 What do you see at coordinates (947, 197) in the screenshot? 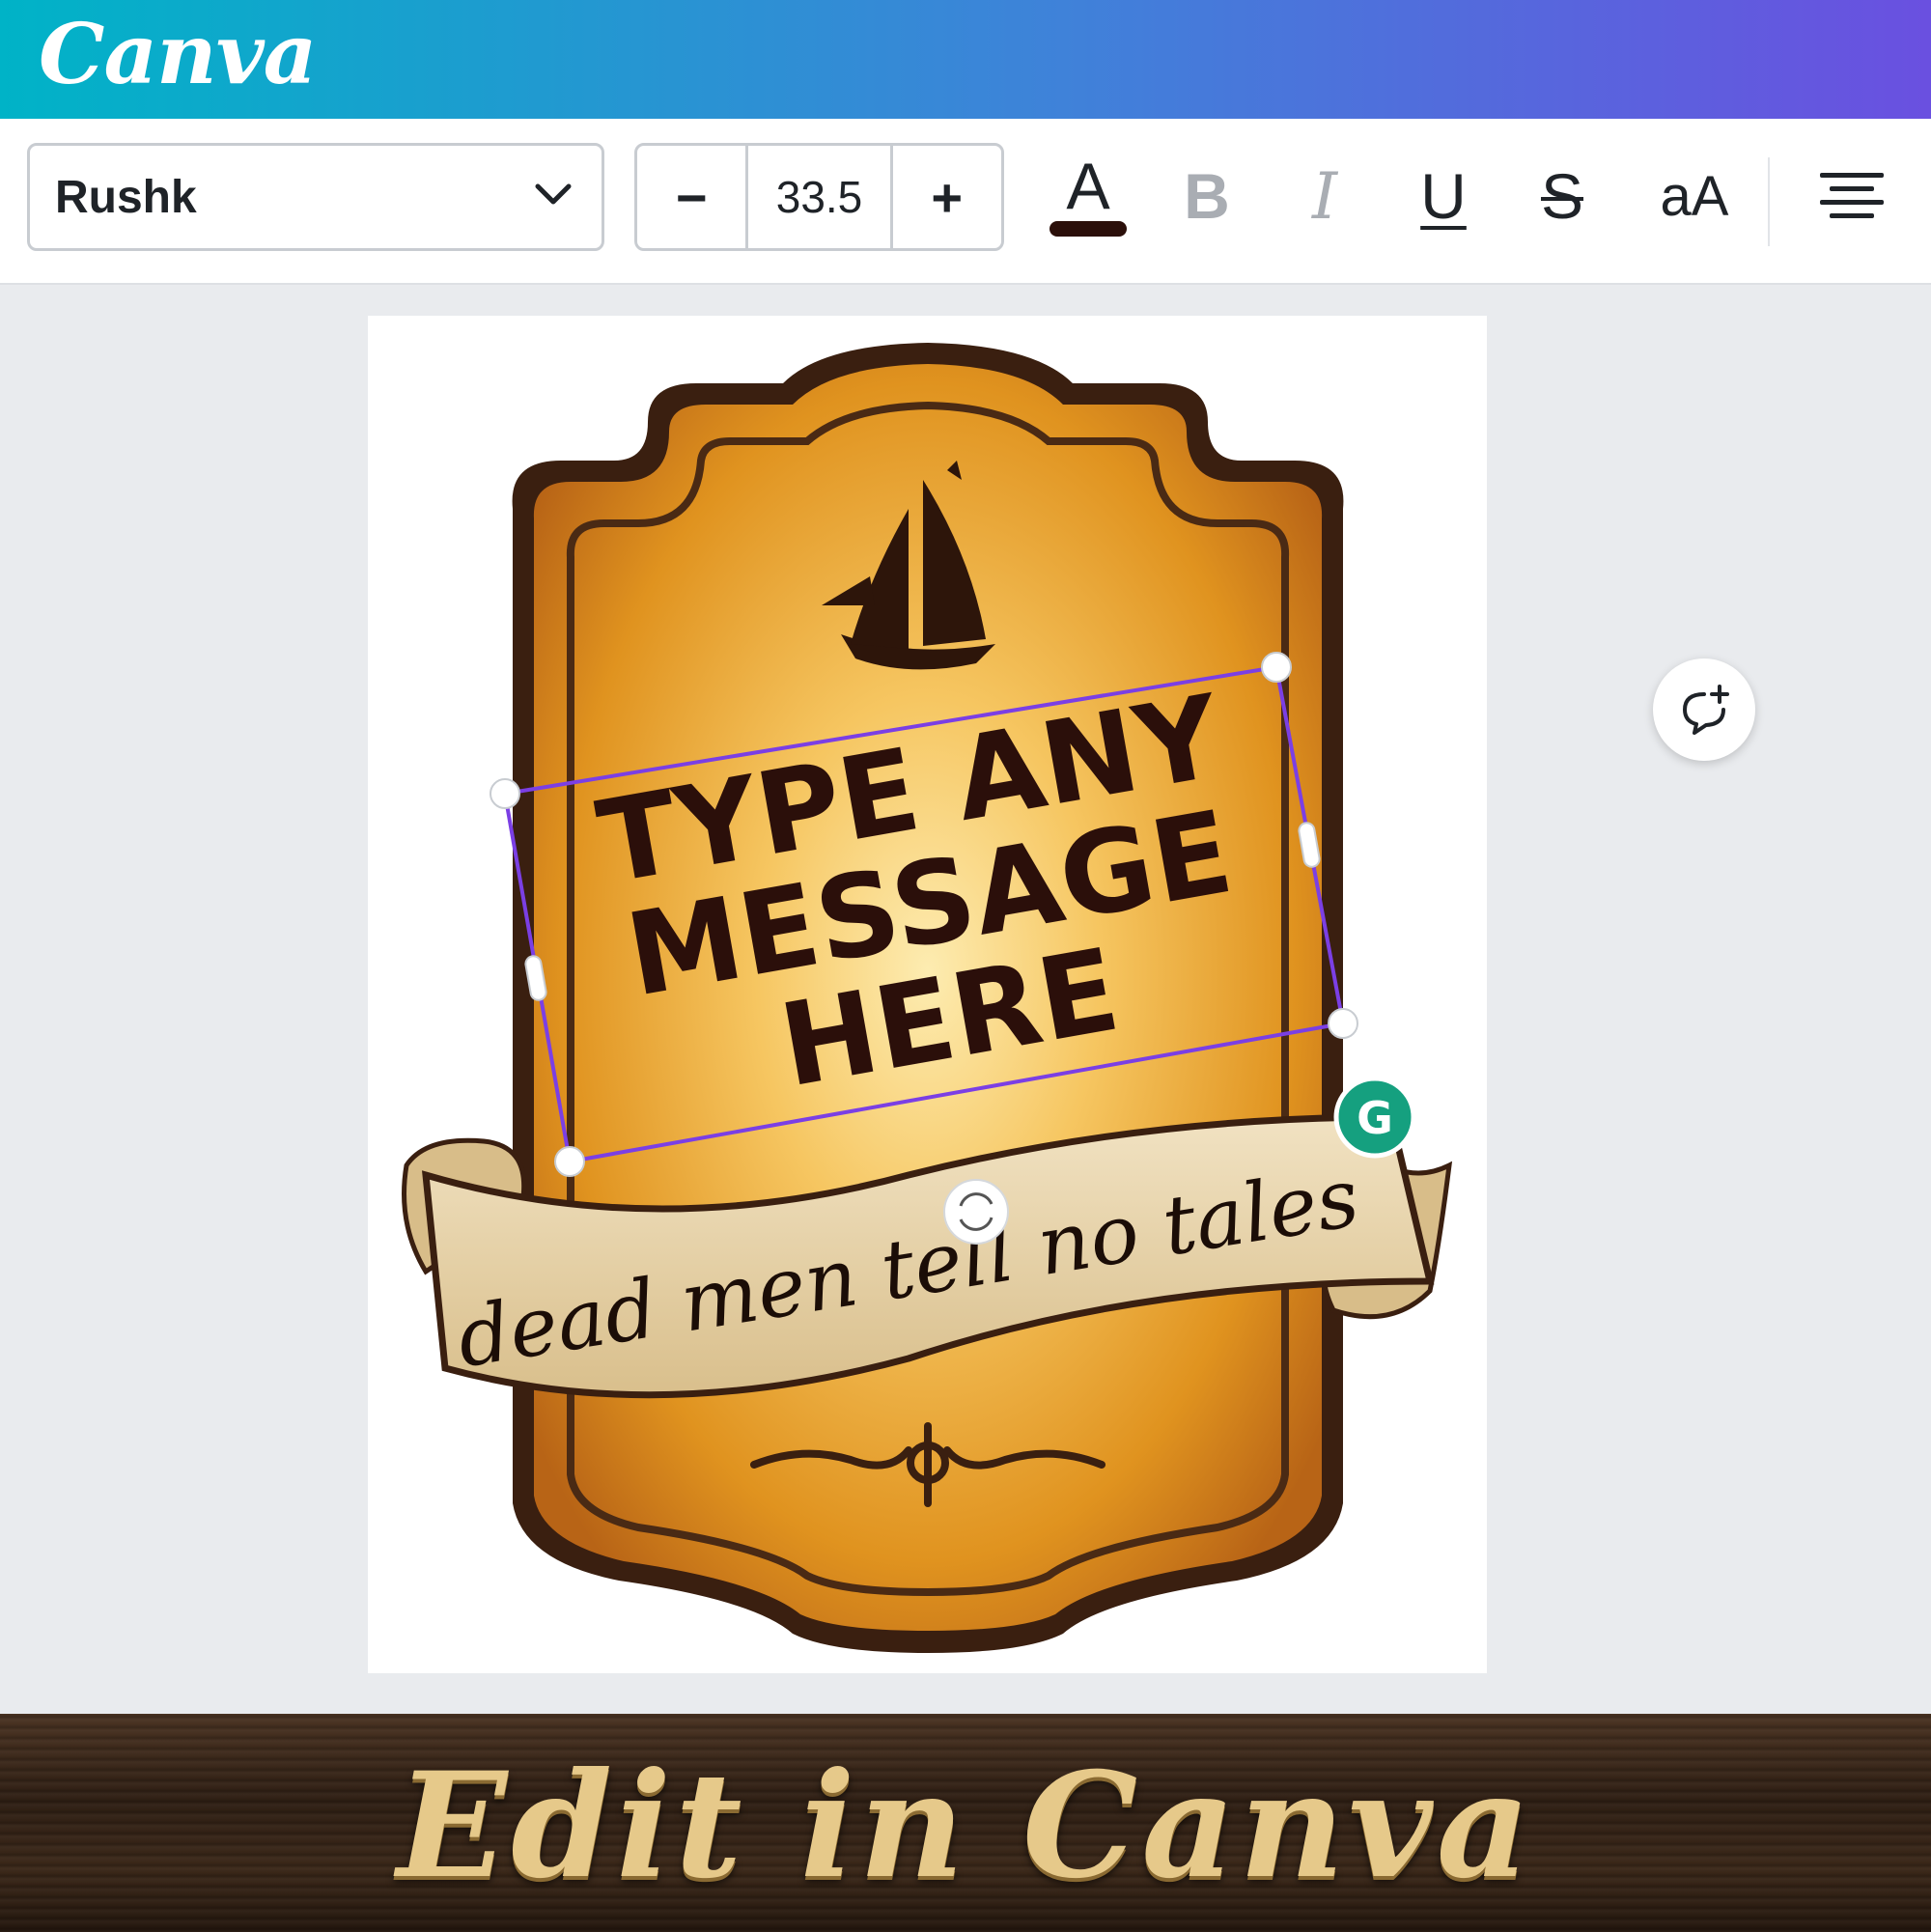
I see `increase-font-size-button: +` at bounding box center [947, 197].